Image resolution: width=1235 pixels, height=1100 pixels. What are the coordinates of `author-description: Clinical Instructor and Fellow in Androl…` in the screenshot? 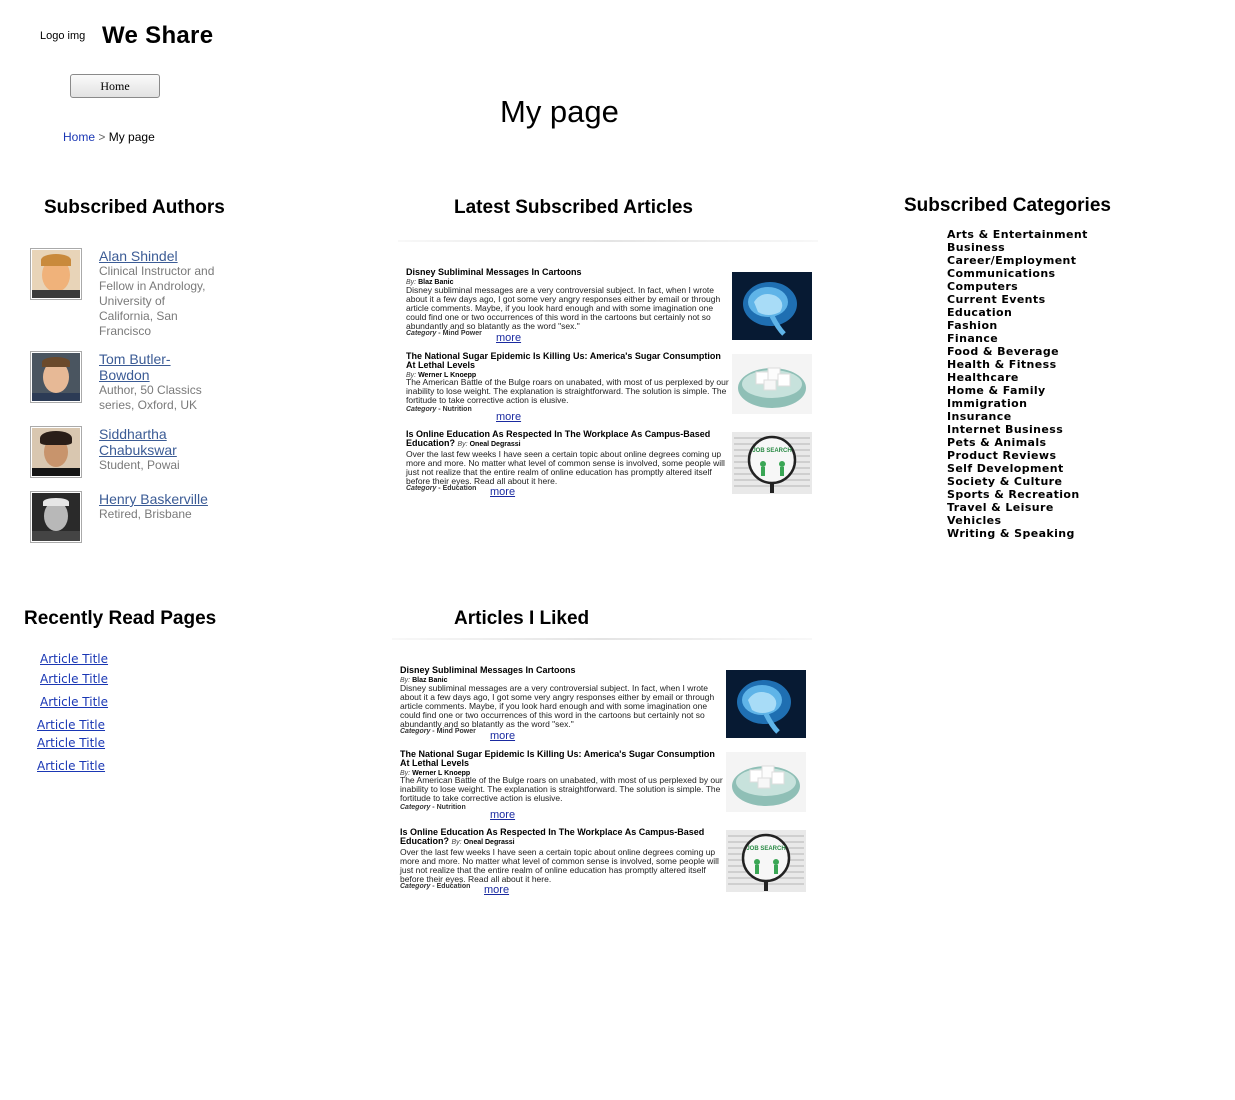 It's located at (157, 301).